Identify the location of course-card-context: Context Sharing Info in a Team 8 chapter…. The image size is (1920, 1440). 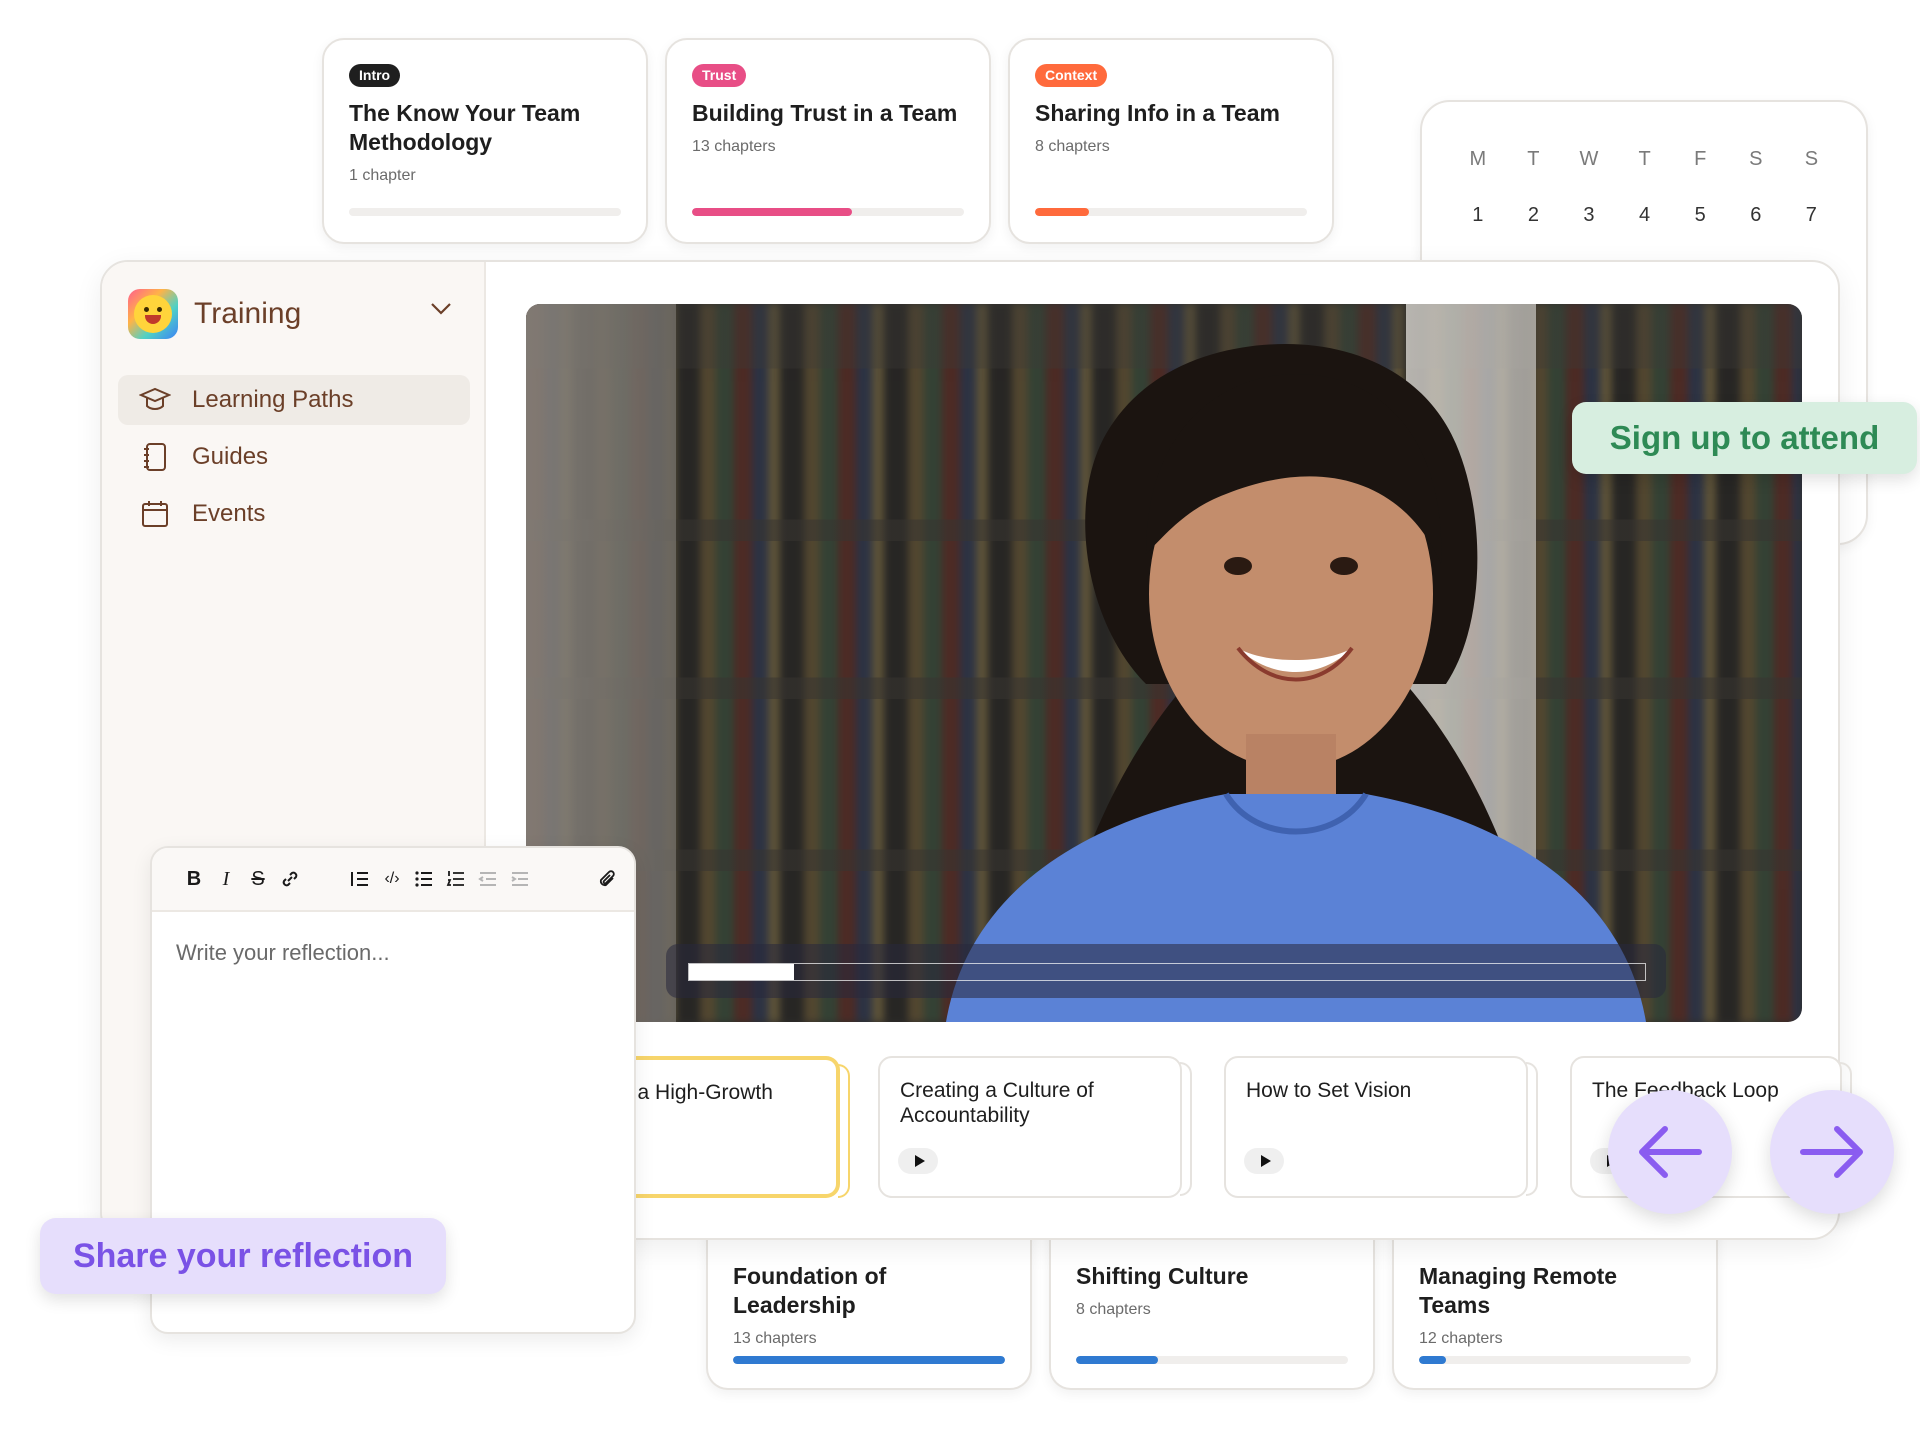
(1171, 141).